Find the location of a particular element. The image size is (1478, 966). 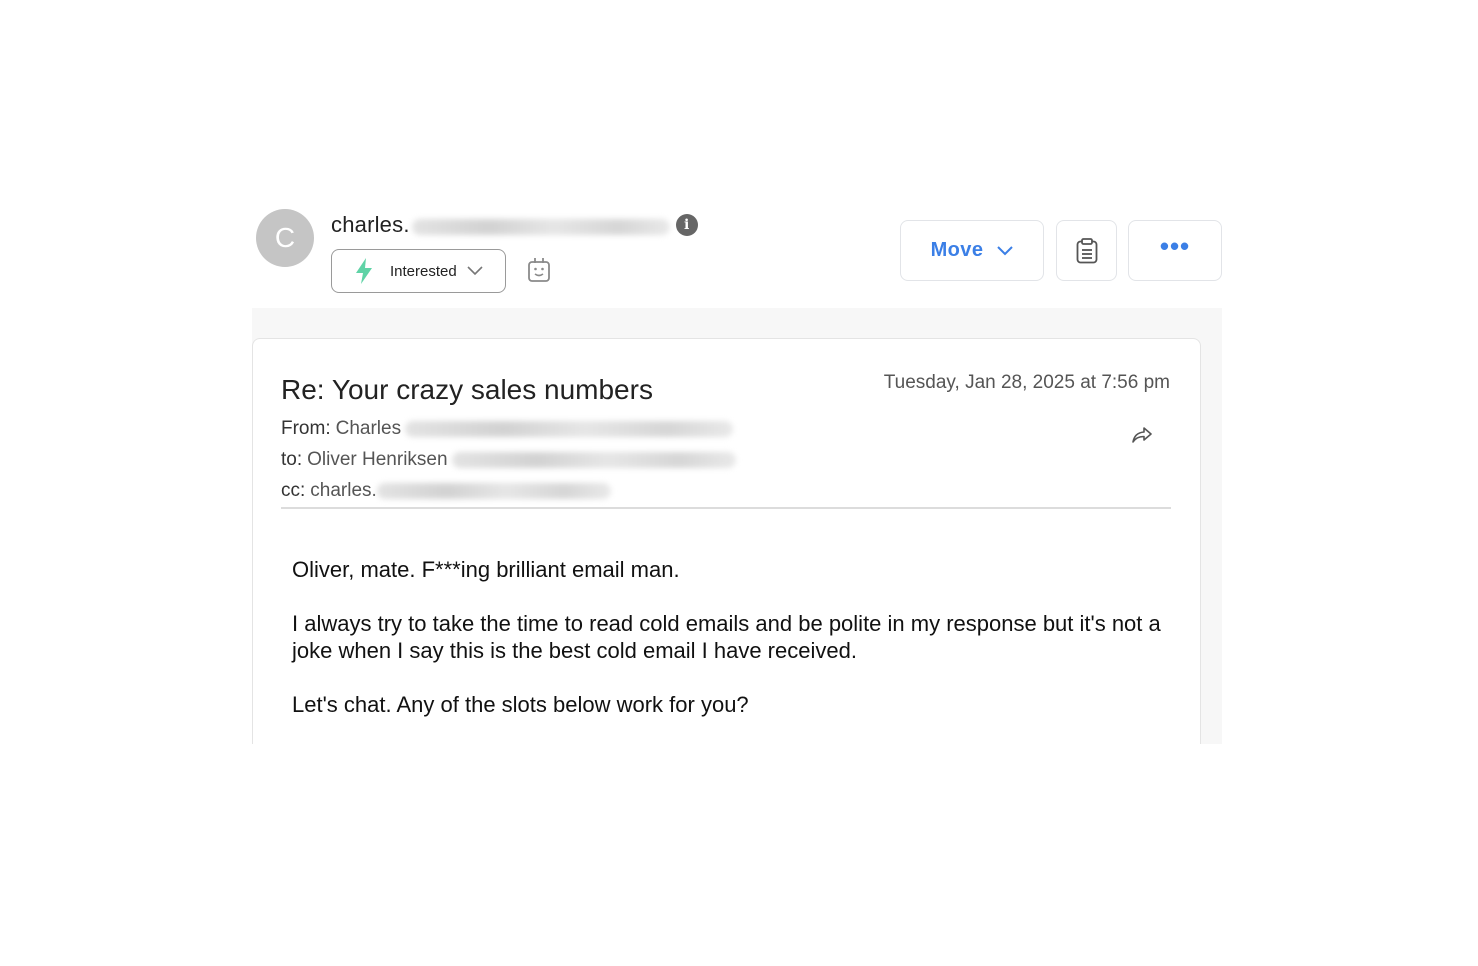

email-date: Tuesday, Jan 28, 2025 at 7:56 pm is located at coordinates (1026, 382).